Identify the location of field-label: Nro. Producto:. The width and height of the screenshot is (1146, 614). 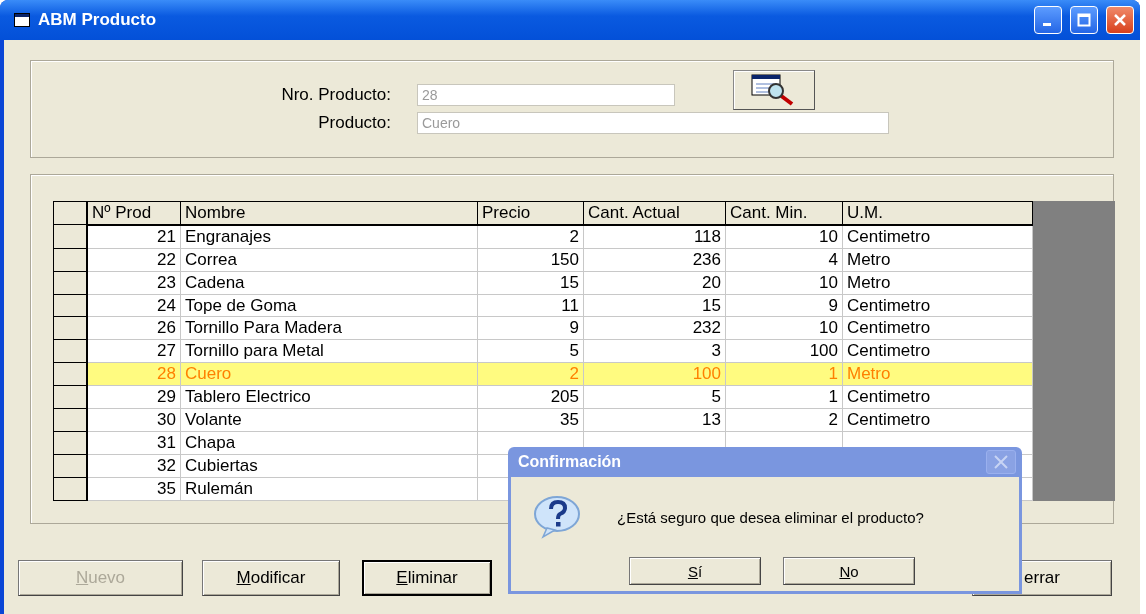
(335, 95).